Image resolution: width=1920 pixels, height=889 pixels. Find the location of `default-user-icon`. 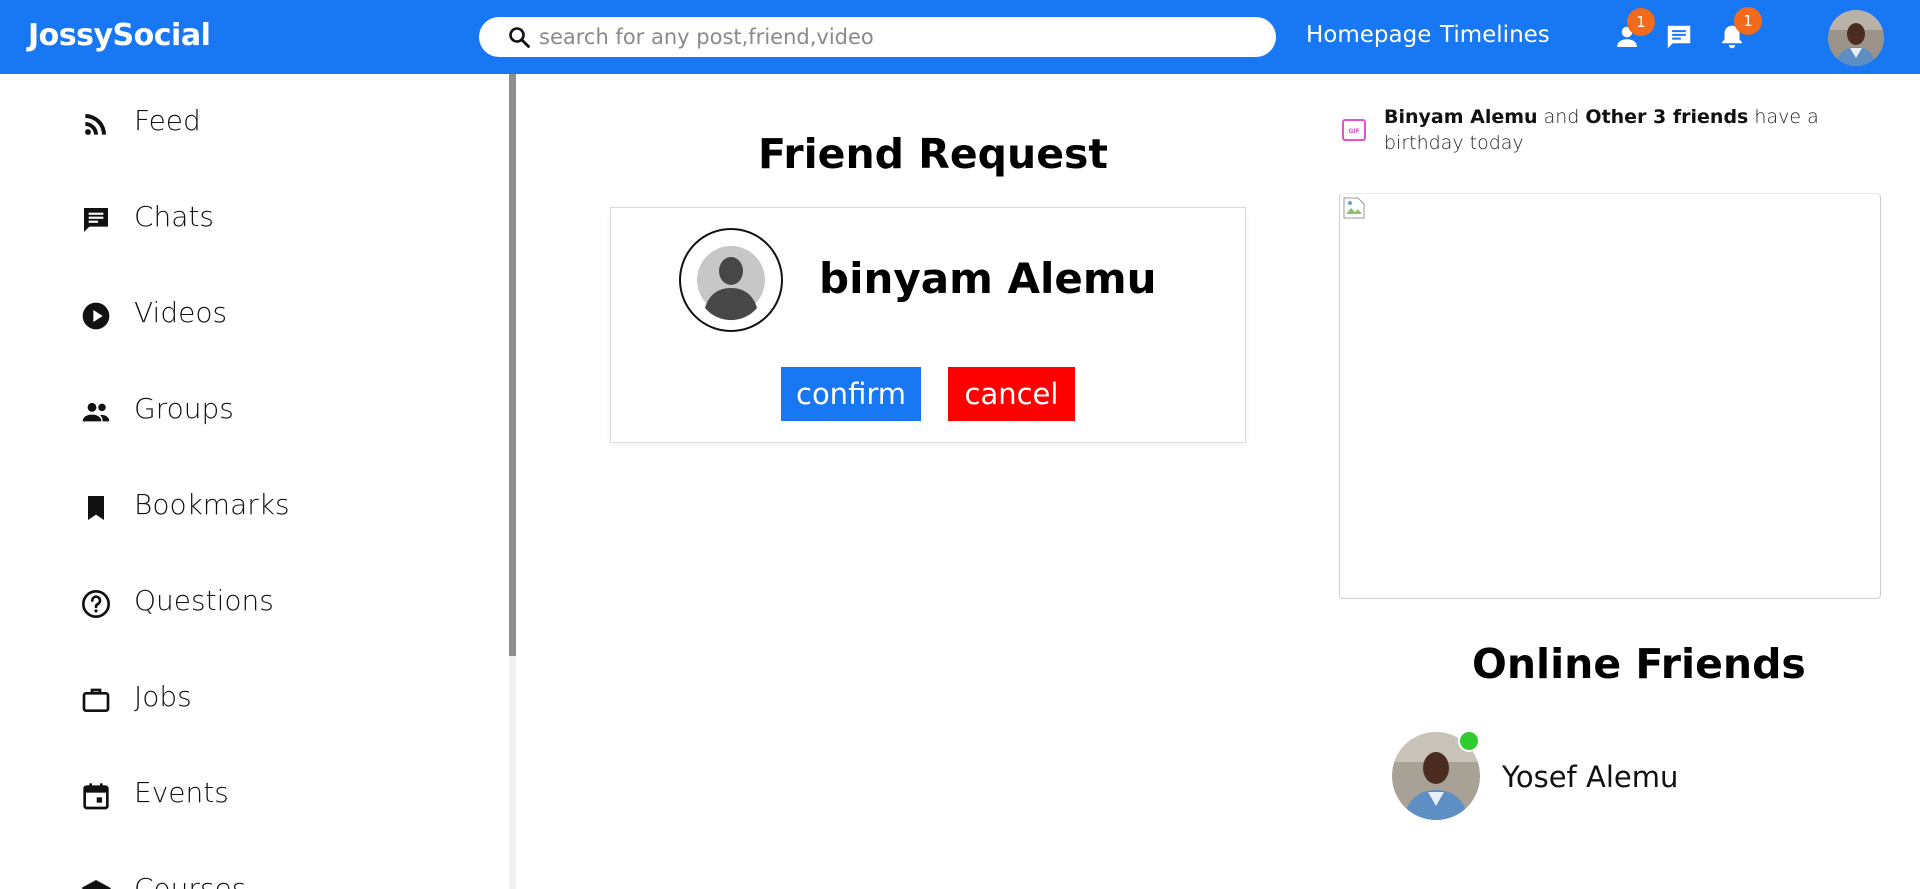

default-user-icon is located at coordinates (731, 283).